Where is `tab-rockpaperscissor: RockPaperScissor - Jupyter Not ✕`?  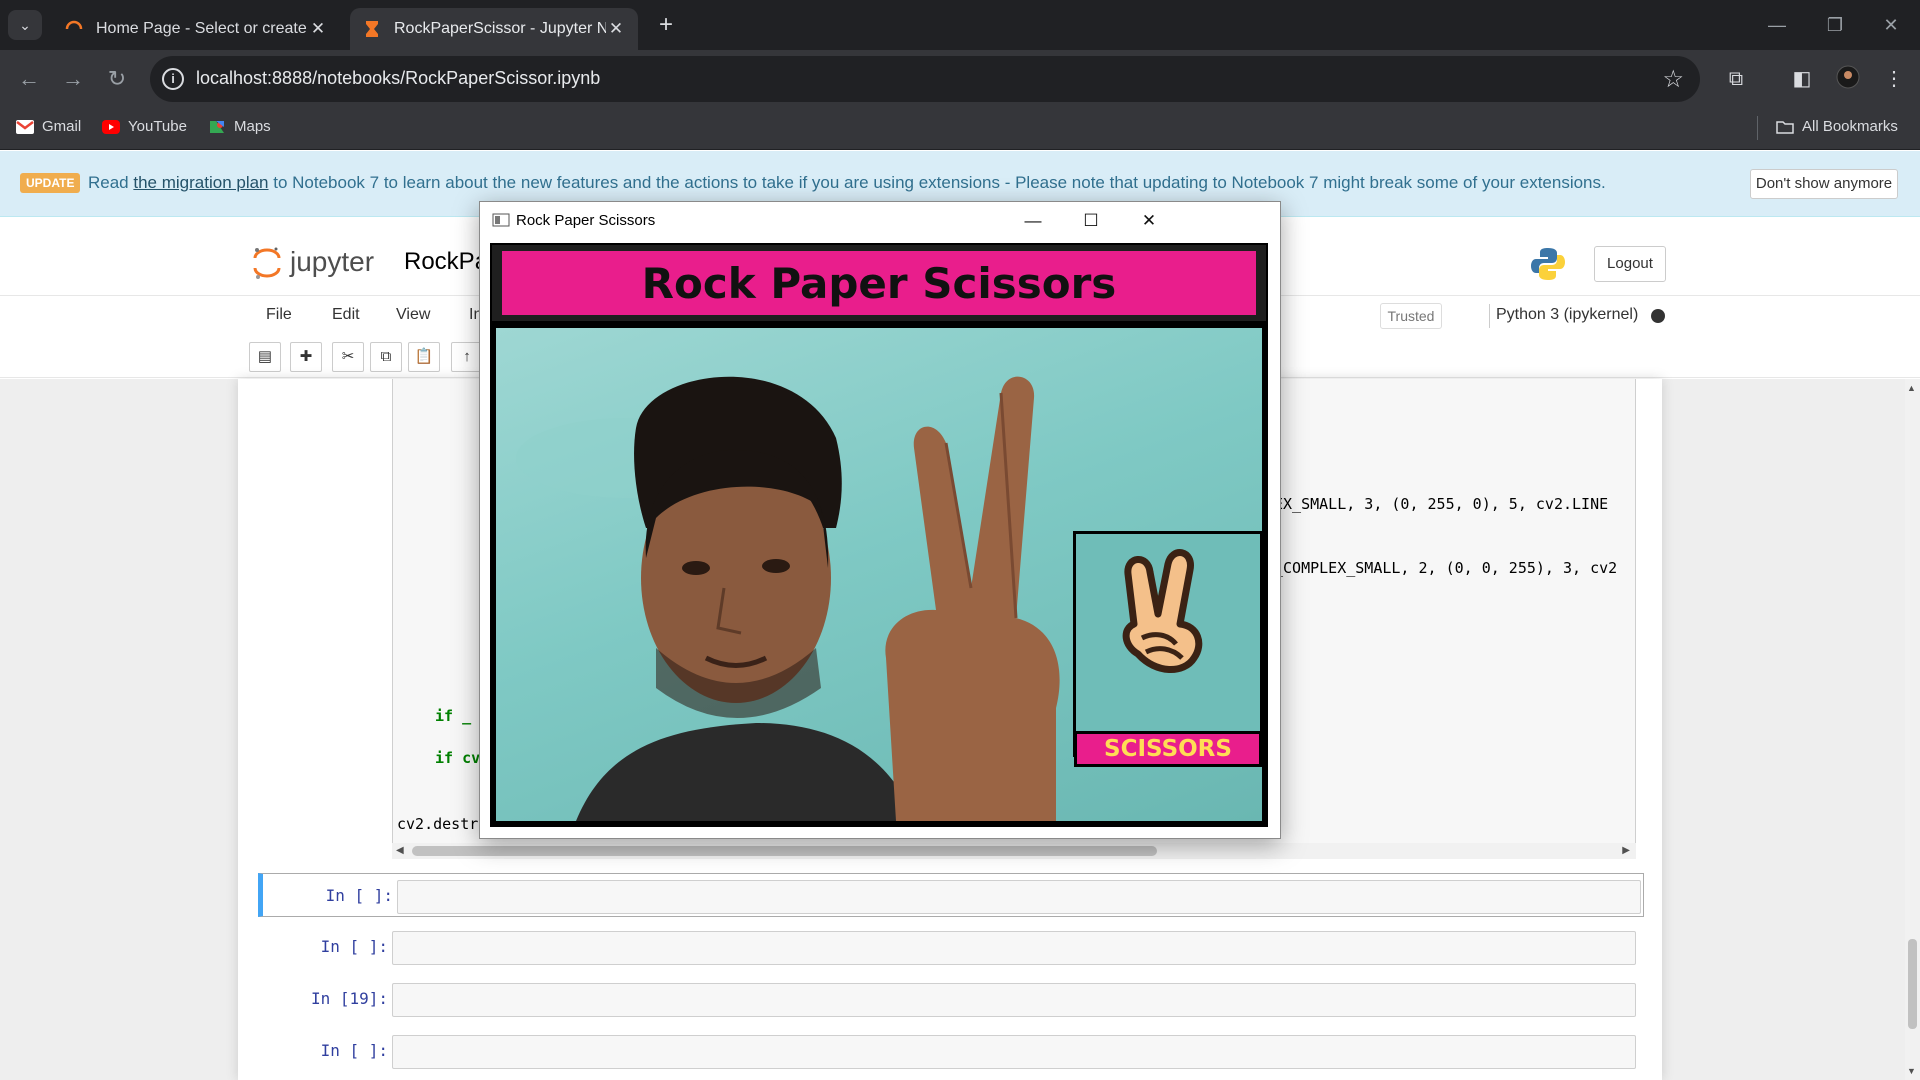 tab-rockpaperscissor: RockPaperScissor - Jupyter Not ✕ is located at coordinates (494, 29).